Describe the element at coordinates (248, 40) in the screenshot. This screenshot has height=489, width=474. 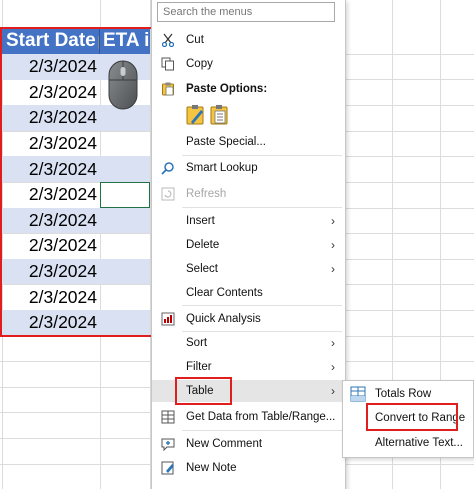
I see `menu-item-cut: Cut` at that location.